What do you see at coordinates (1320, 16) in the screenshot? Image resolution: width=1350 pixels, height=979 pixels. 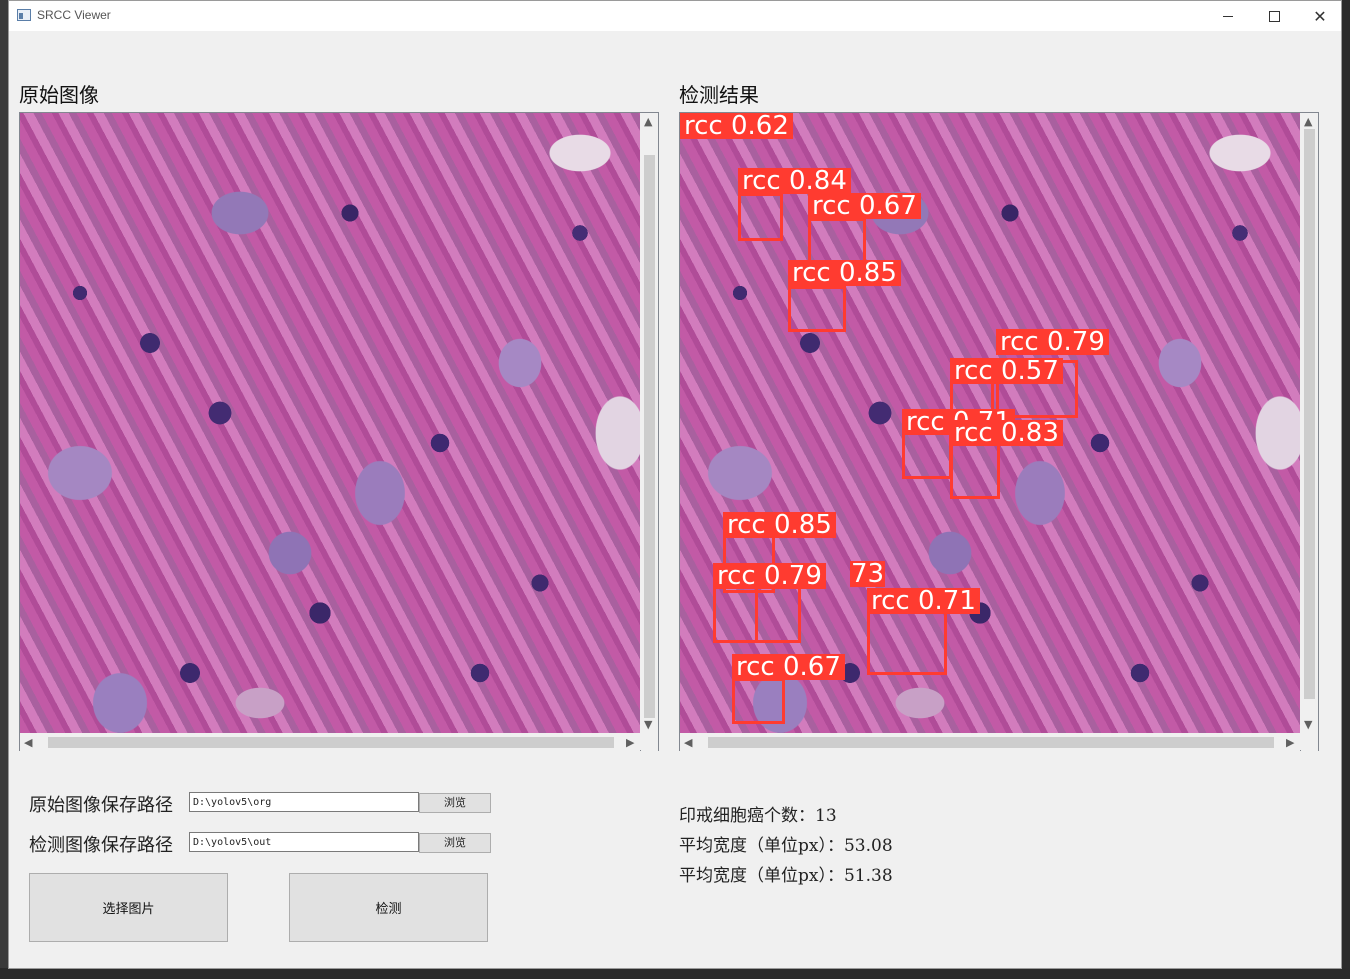 I see `close-button: ✕` at bounding box center [1320, 16].